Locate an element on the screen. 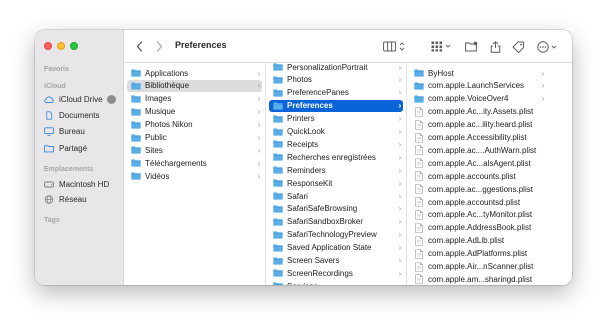 The height and width of the screenshot is (328, 608). folder-item: Photos › is located at coordinates (336, 80).